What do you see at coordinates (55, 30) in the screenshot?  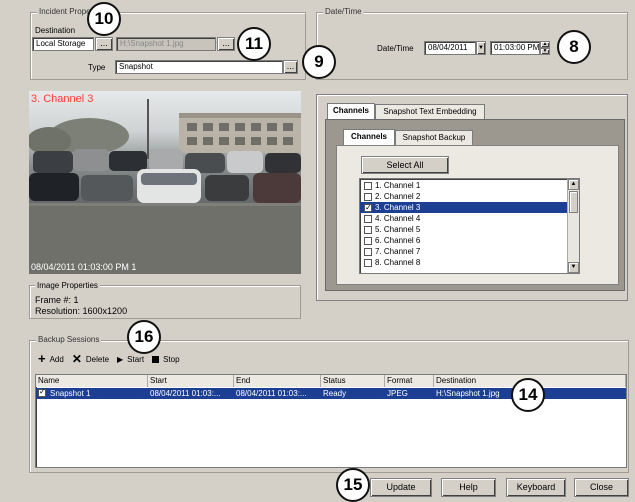 I see `destination-label: Destination` at bounding box center [55, 30].